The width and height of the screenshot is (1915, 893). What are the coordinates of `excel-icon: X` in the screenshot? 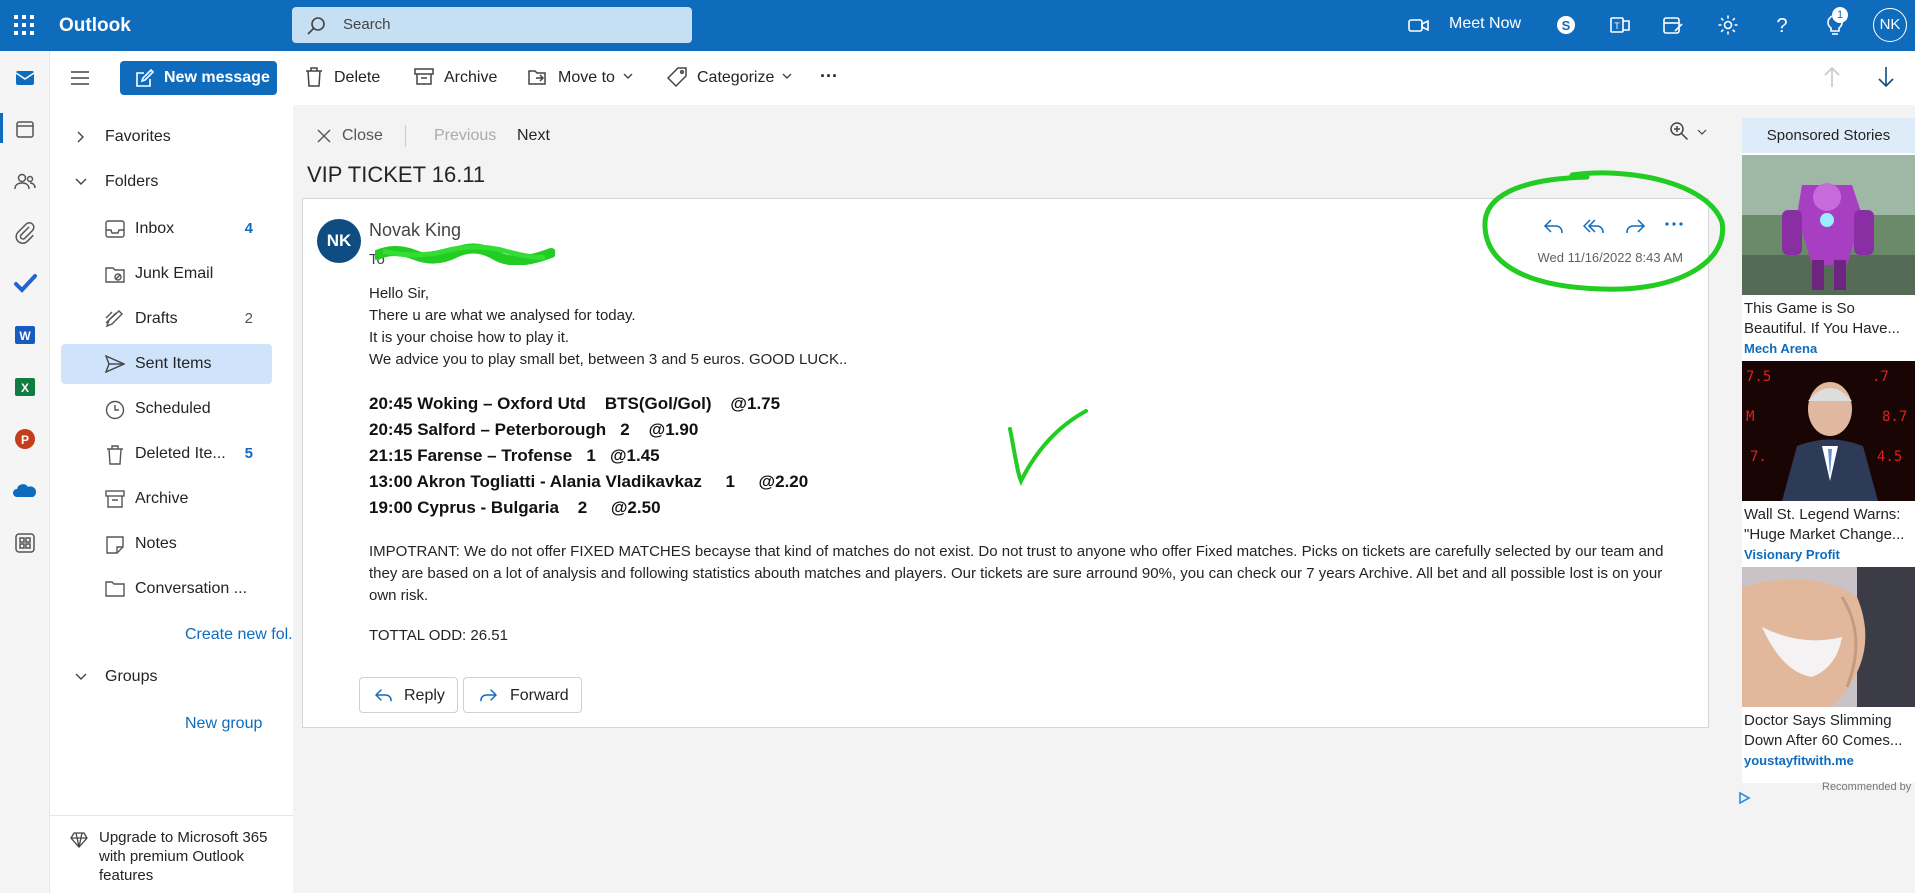 It's located at (25, 387).